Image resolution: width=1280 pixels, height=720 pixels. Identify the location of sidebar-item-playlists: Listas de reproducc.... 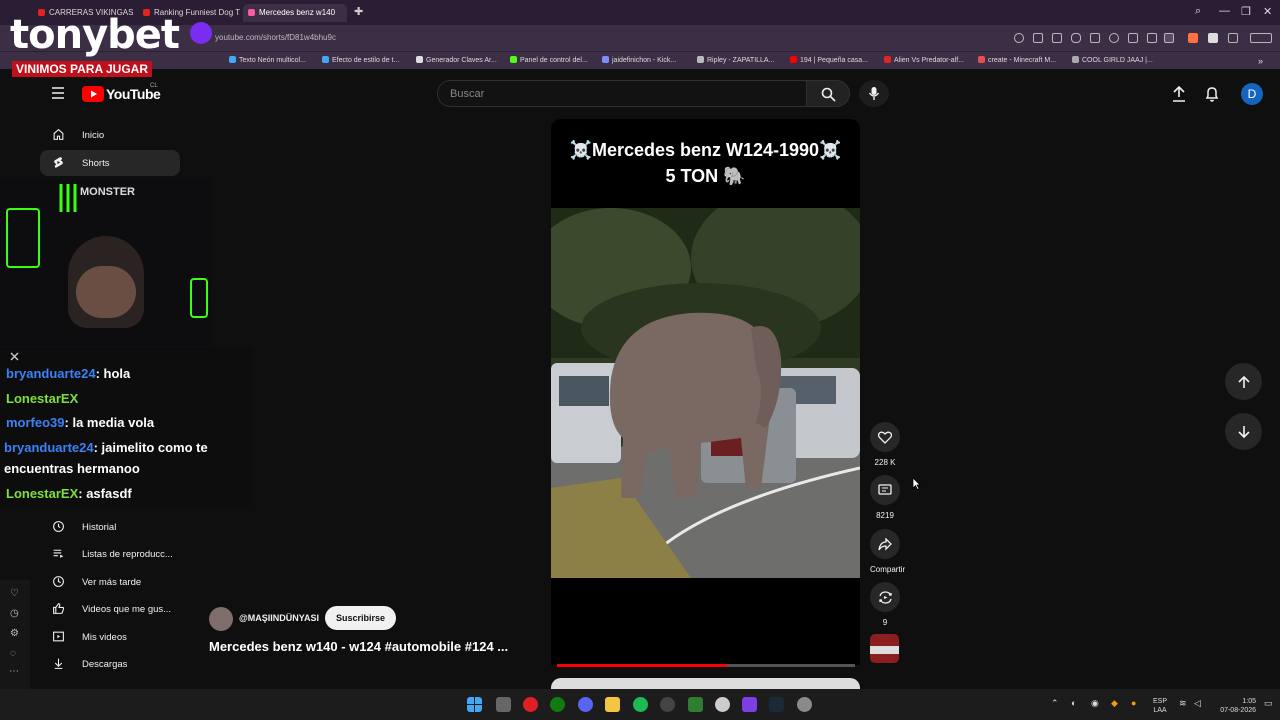
(110, 554).